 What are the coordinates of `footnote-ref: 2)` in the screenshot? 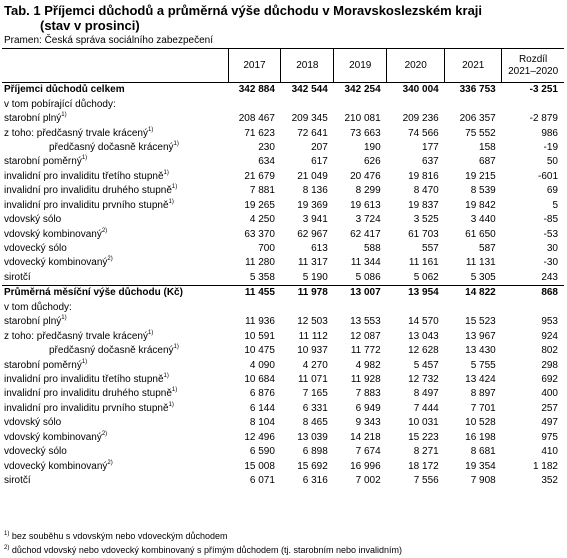 It's located at (110, 259).